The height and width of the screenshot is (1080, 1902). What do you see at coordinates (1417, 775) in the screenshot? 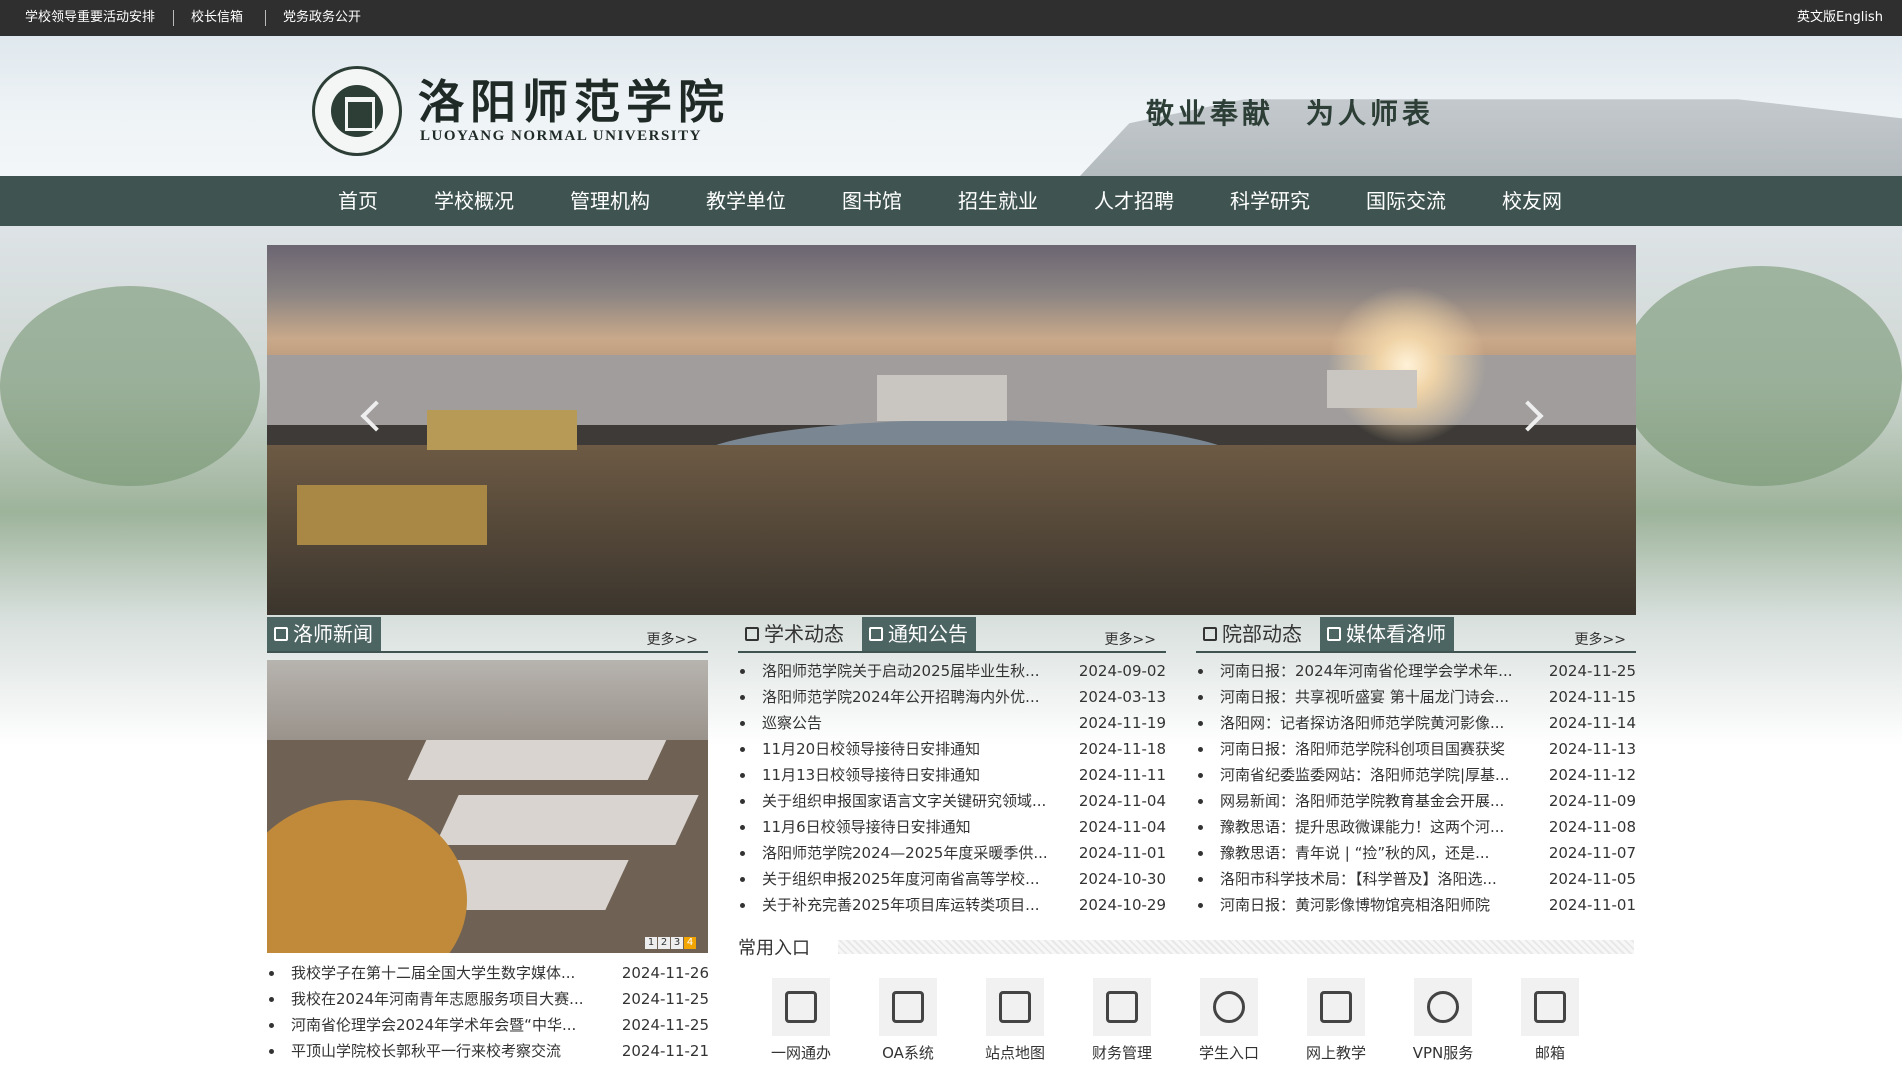
I see `list-item: 河南省纪委监委网站：洛阳师范学院|厚基... 2024-11-12` at bounding box center [1417, 775].